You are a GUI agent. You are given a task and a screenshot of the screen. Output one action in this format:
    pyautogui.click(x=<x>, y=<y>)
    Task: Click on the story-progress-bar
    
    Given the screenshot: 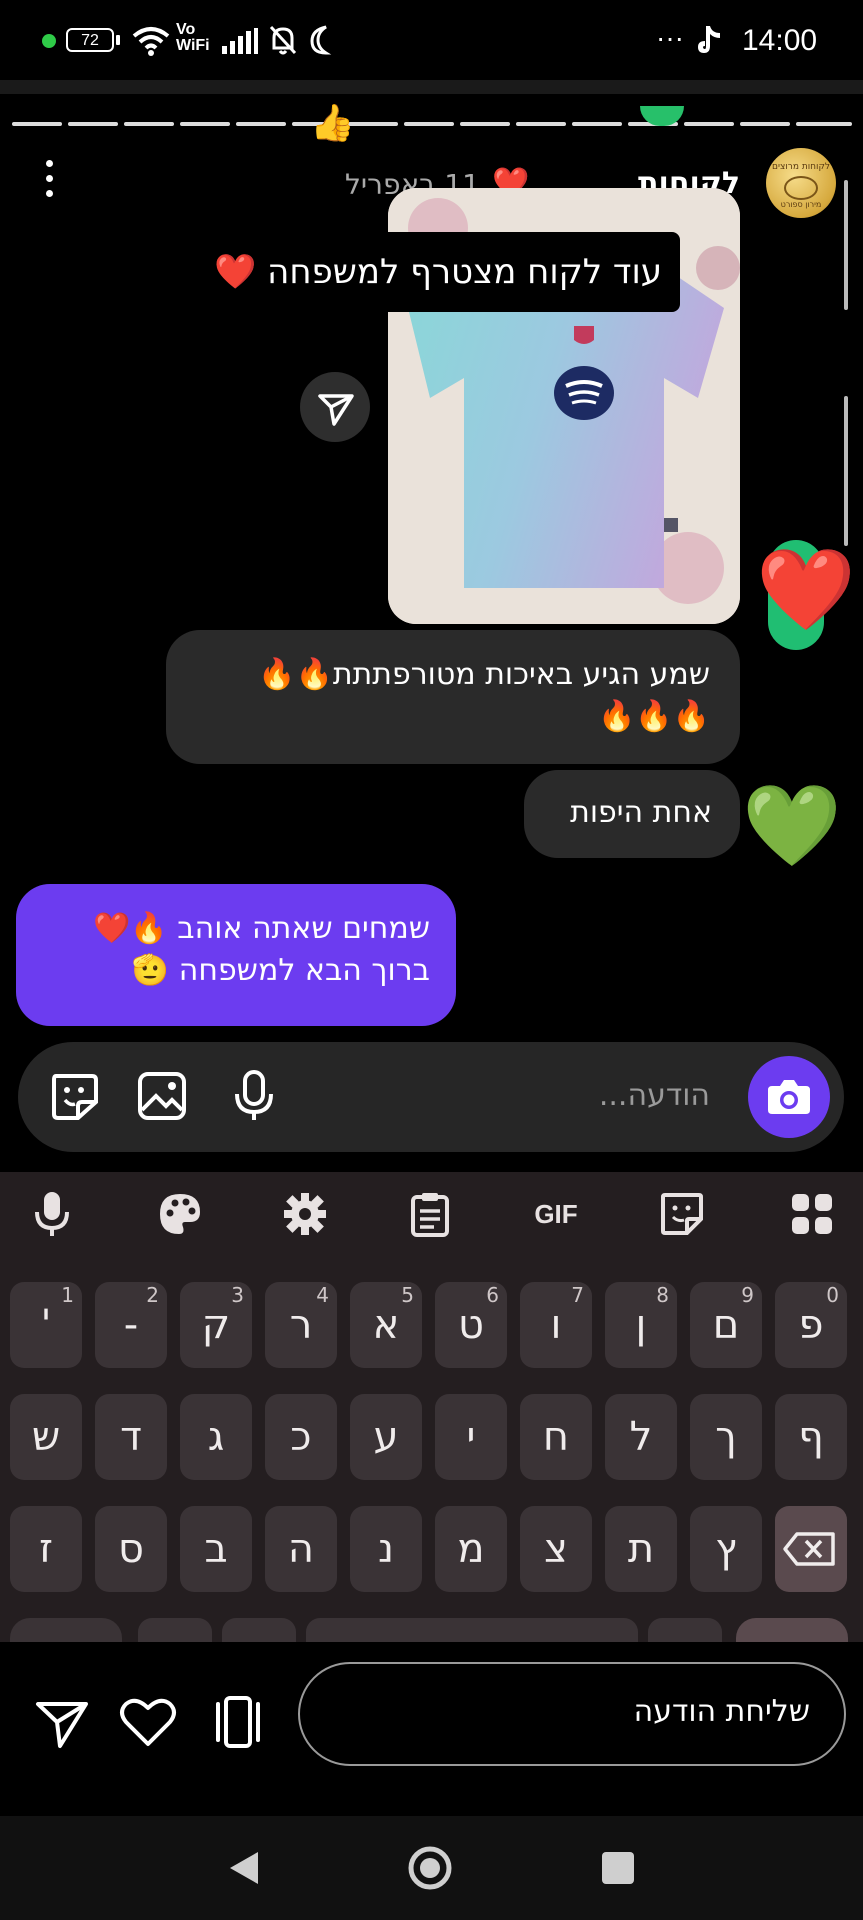 What is the action you would take?
    pyautogui.click(x=432, y=124)
    